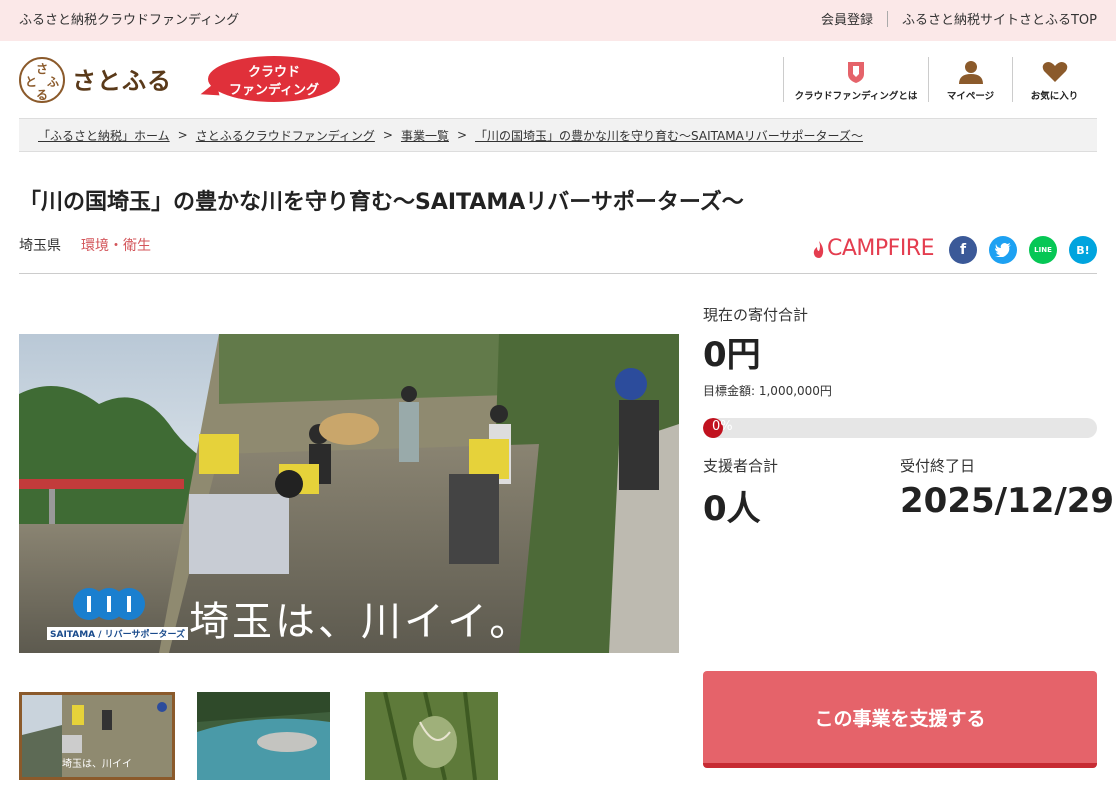 The width and height of the screenshot is (1116, 791). I want to click on project-meta: 埼玉県 環境・衛生, so click(85, 245).